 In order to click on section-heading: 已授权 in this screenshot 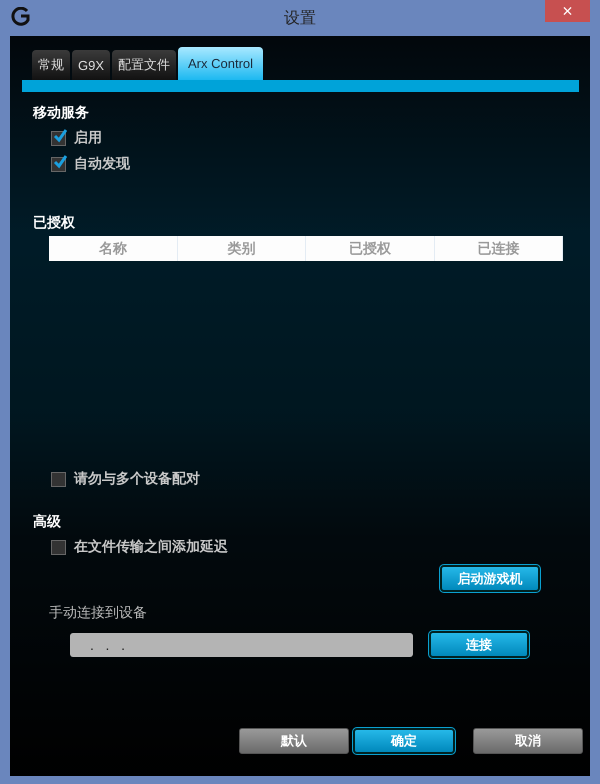, I will do `click(54, 223)`.